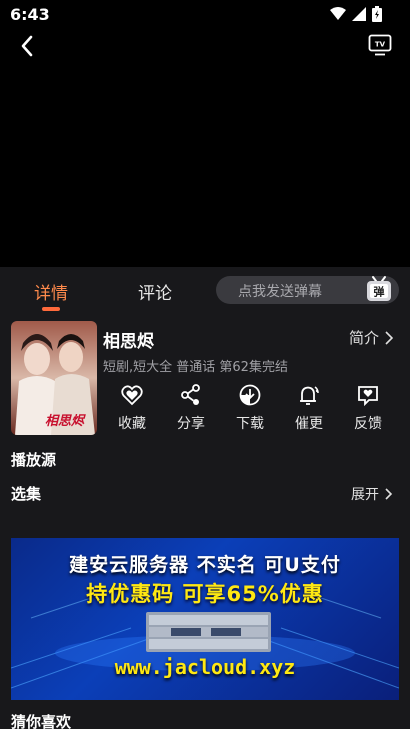 The image size is (410, 729). I want to click on urge-update-button: 催更, so click(309, 408).